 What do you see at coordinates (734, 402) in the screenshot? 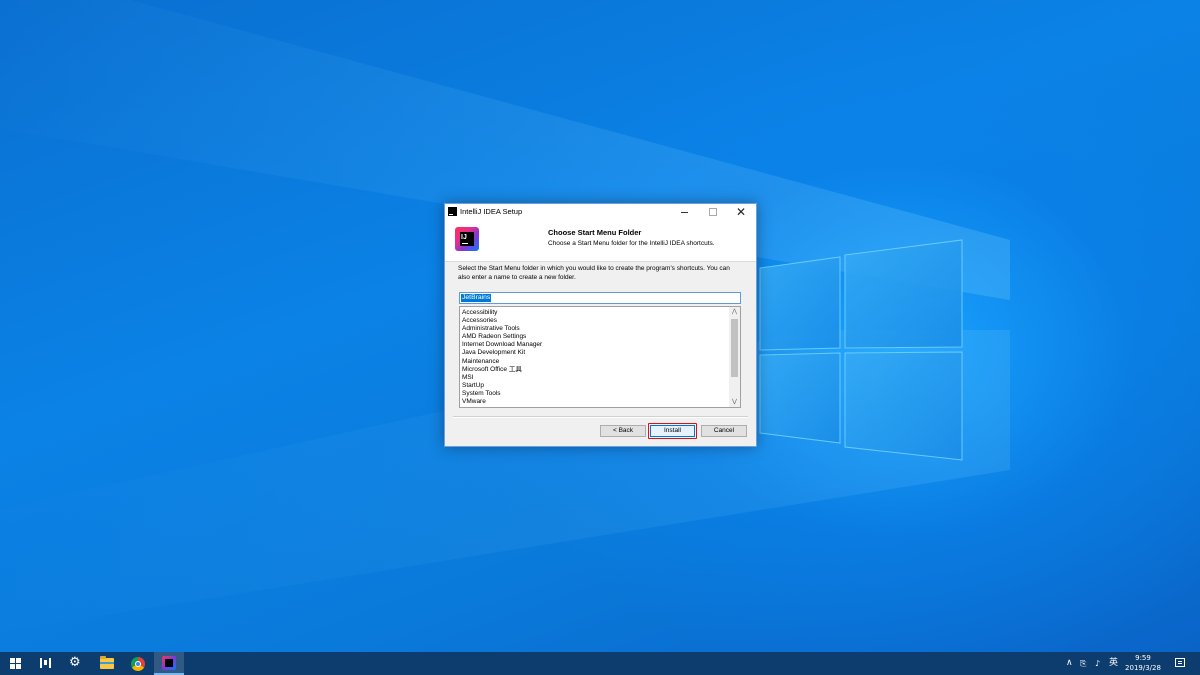
I see `scroll-down-icon: ⋁` at bounding box center [734, 402].